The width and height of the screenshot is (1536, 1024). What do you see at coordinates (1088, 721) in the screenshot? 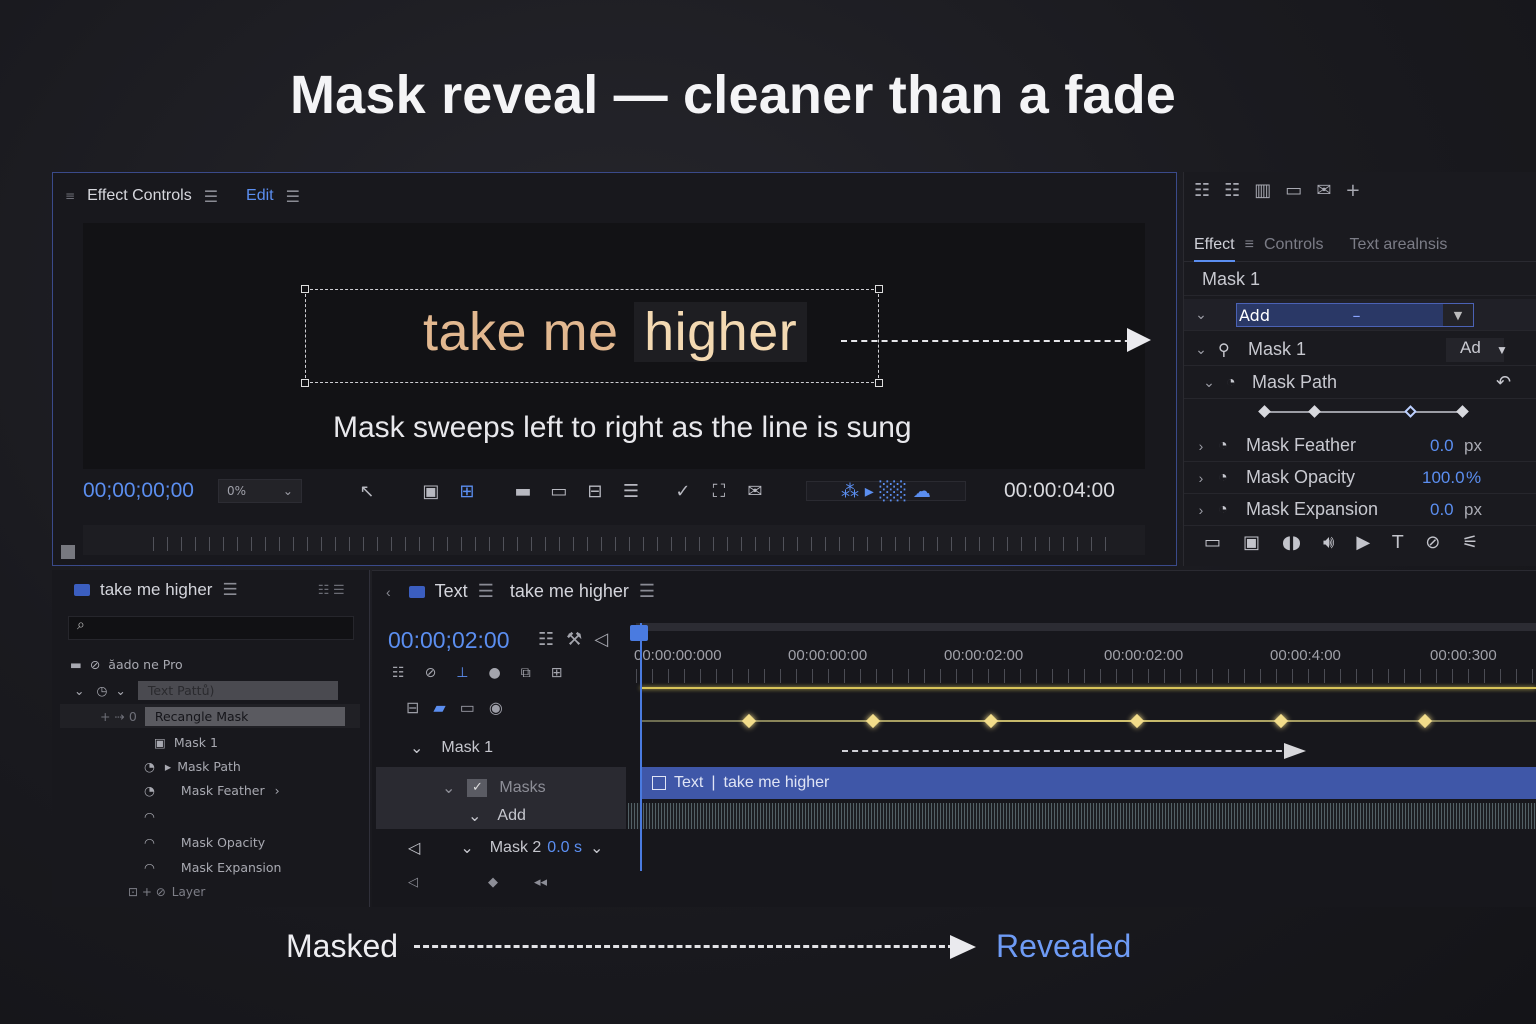
I see `timeline-keyframe-track` at bounding box center [1088, 721].